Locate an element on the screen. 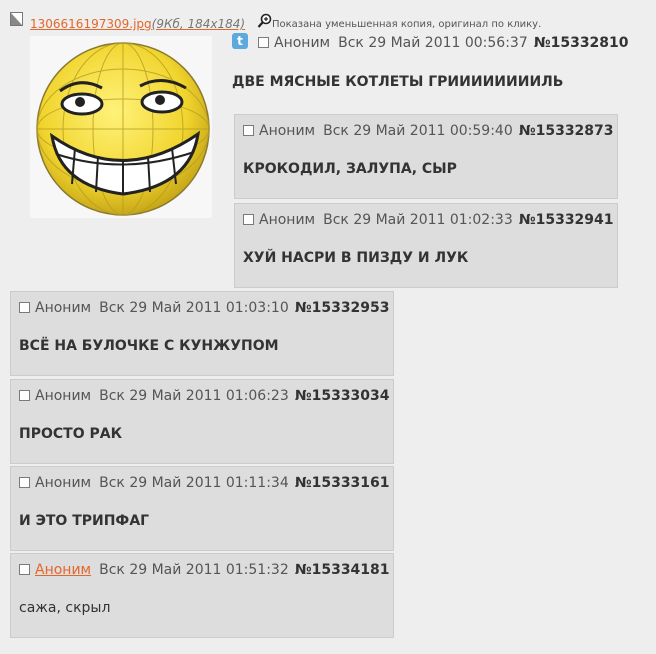 The image size is (656, 654). magnifier-icon is located at coordinates (265, 21).